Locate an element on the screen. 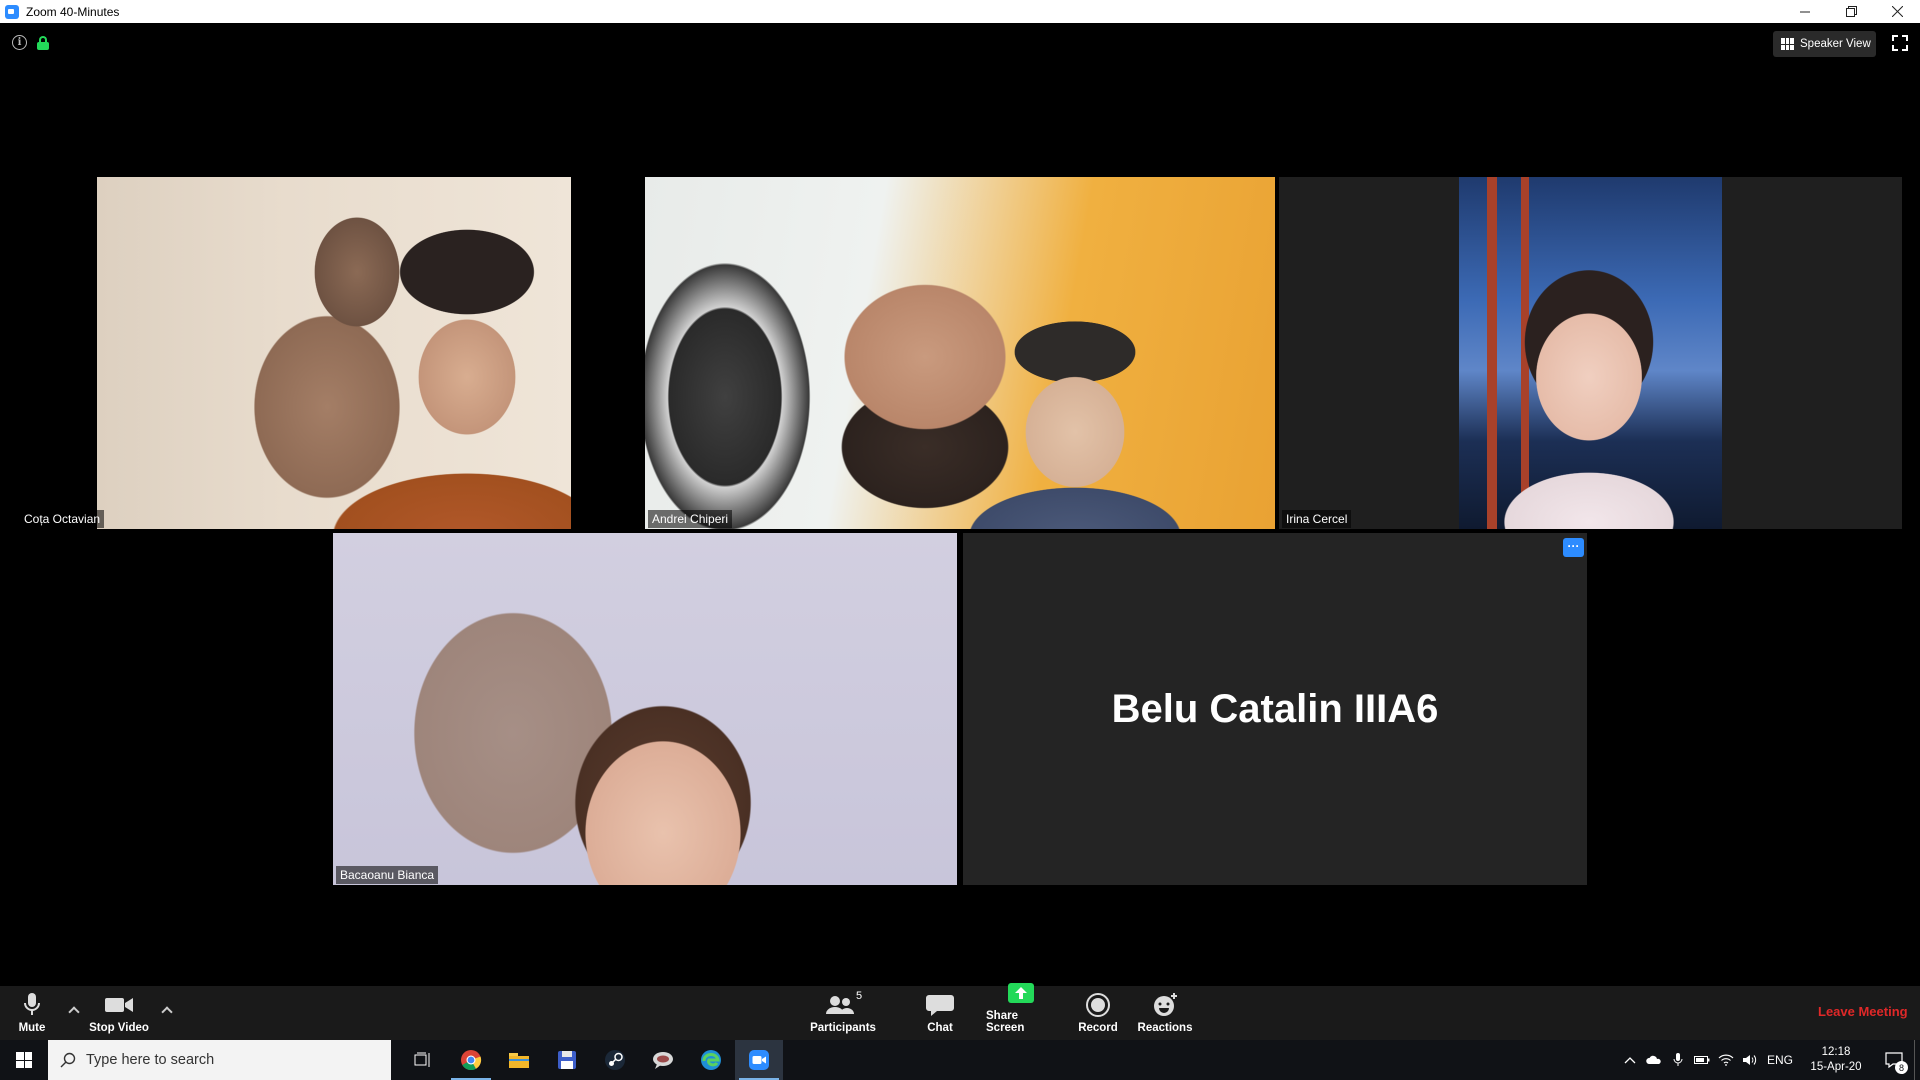 Image resolution: width=1920 pixels, height=1080 pixels. task-view-icon is located at coordinates (422, 1059).